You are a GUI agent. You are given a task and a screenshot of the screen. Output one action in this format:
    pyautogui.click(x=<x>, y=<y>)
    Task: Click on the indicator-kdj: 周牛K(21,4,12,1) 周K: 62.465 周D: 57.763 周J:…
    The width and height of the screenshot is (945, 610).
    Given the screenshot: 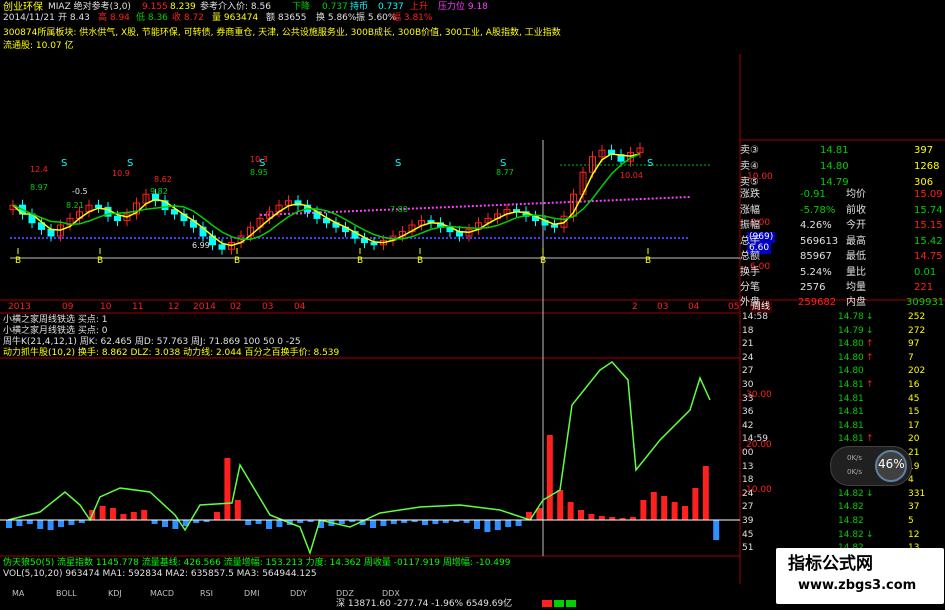 What is the action you would take?
    pyautogui.click(x=152, y=342)
    